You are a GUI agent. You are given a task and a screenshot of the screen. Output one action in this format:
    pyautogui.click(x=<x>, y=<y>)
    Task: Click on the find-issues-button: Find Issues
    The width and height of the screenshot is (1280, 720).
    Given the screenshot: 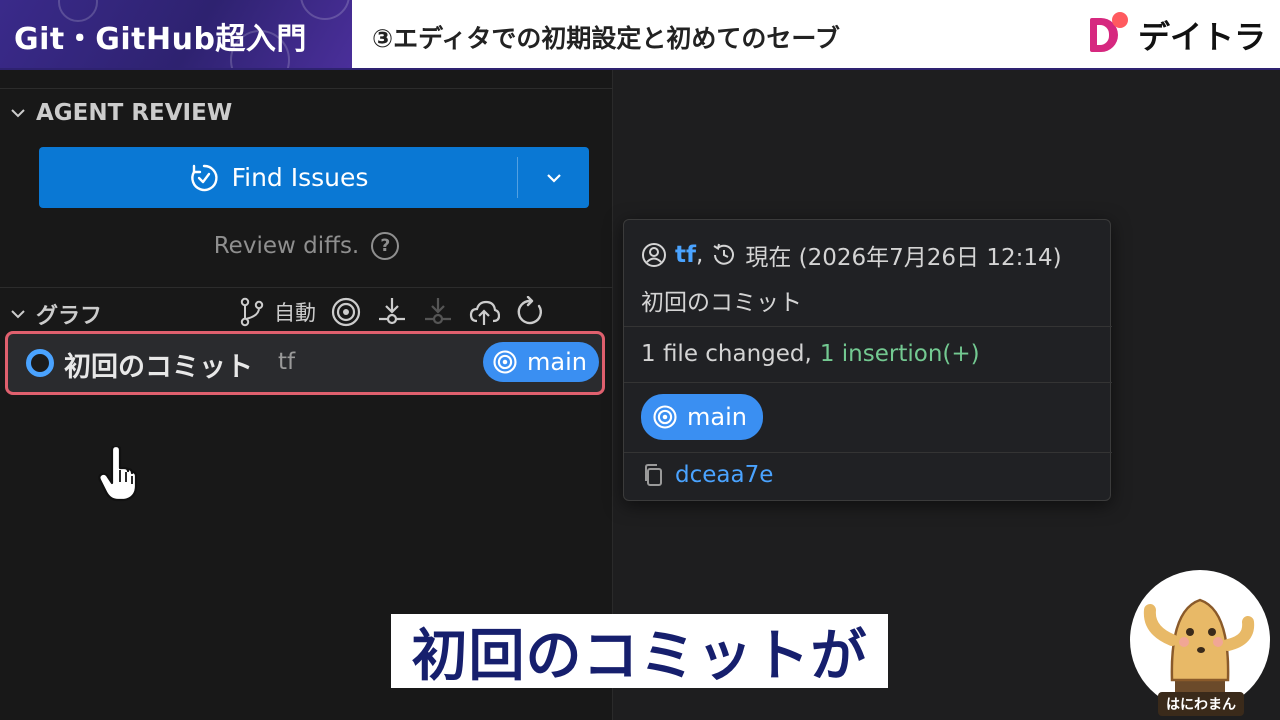 What is the action you would take?
    pyautogui.click(x=314, y=177)
    